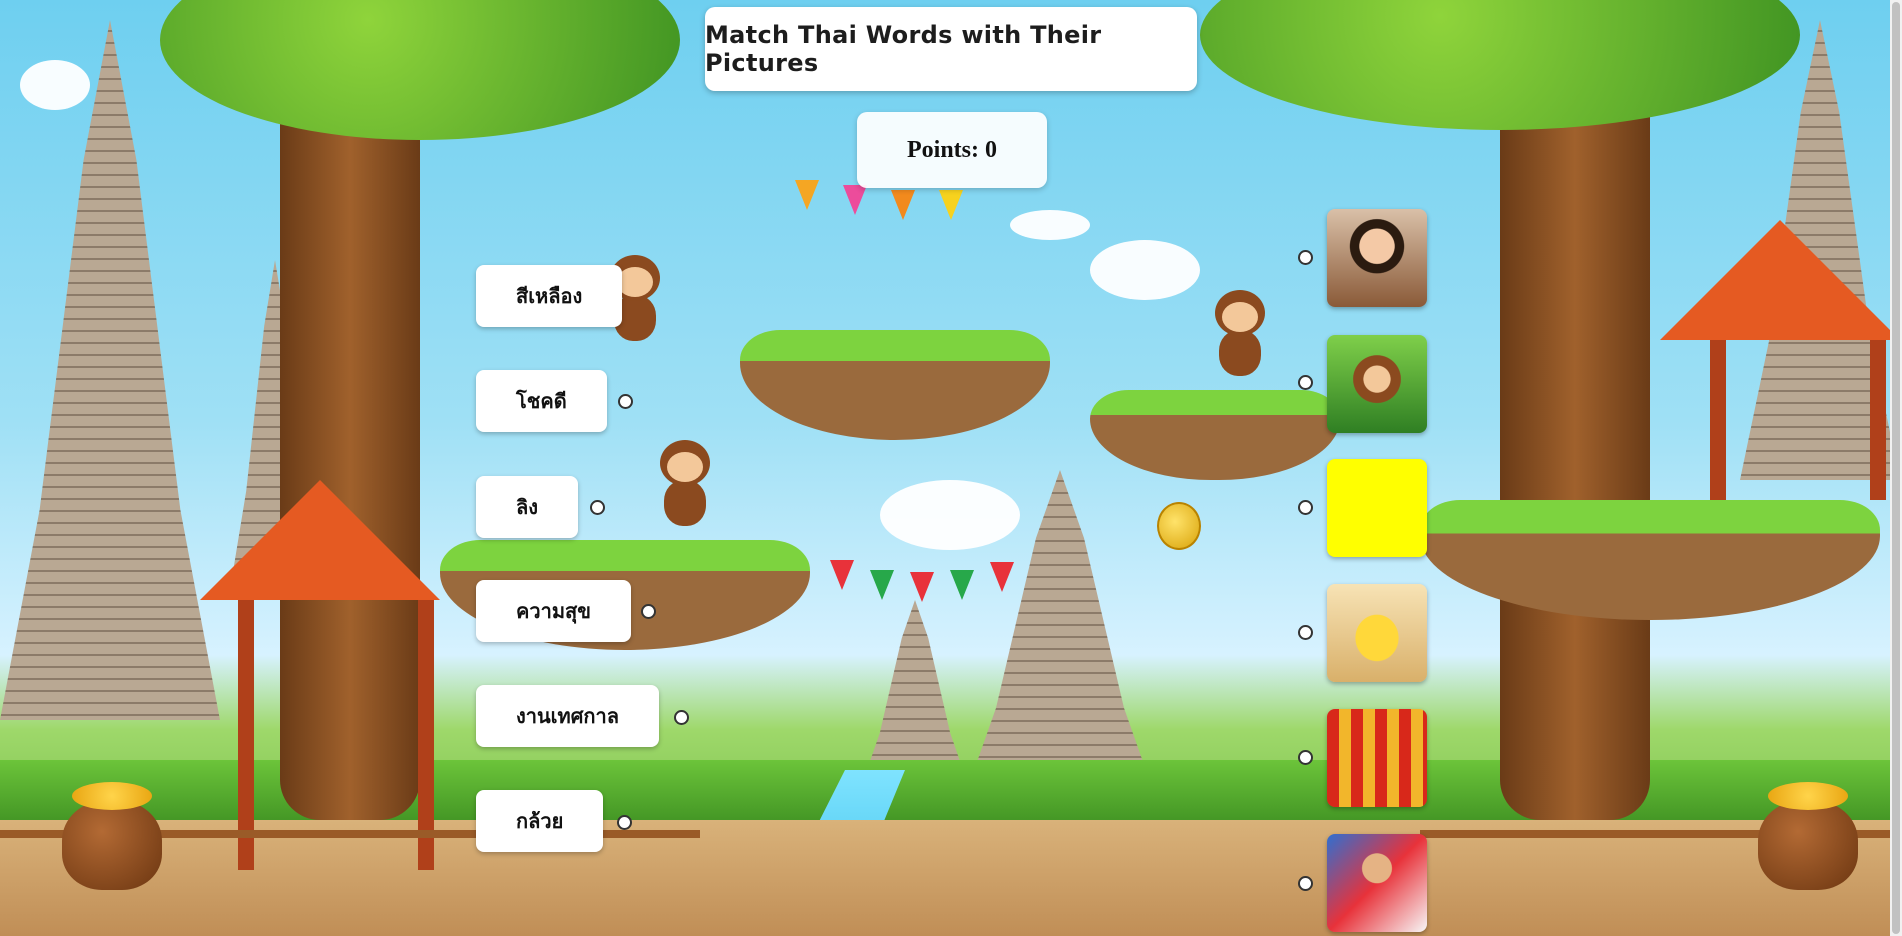  I want to click on word-card-banana: กล้วย, so click(540, 821).